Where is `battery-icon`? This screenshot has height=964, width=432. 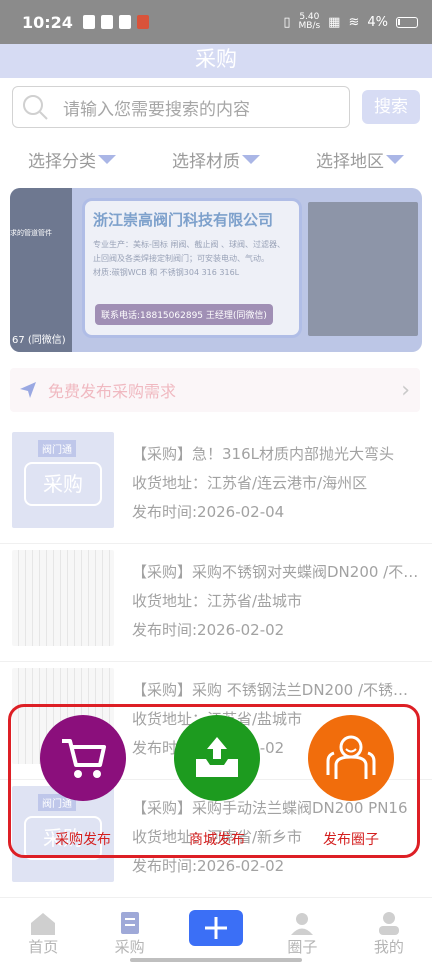 battery-icon is located at coordinates (407, 22).